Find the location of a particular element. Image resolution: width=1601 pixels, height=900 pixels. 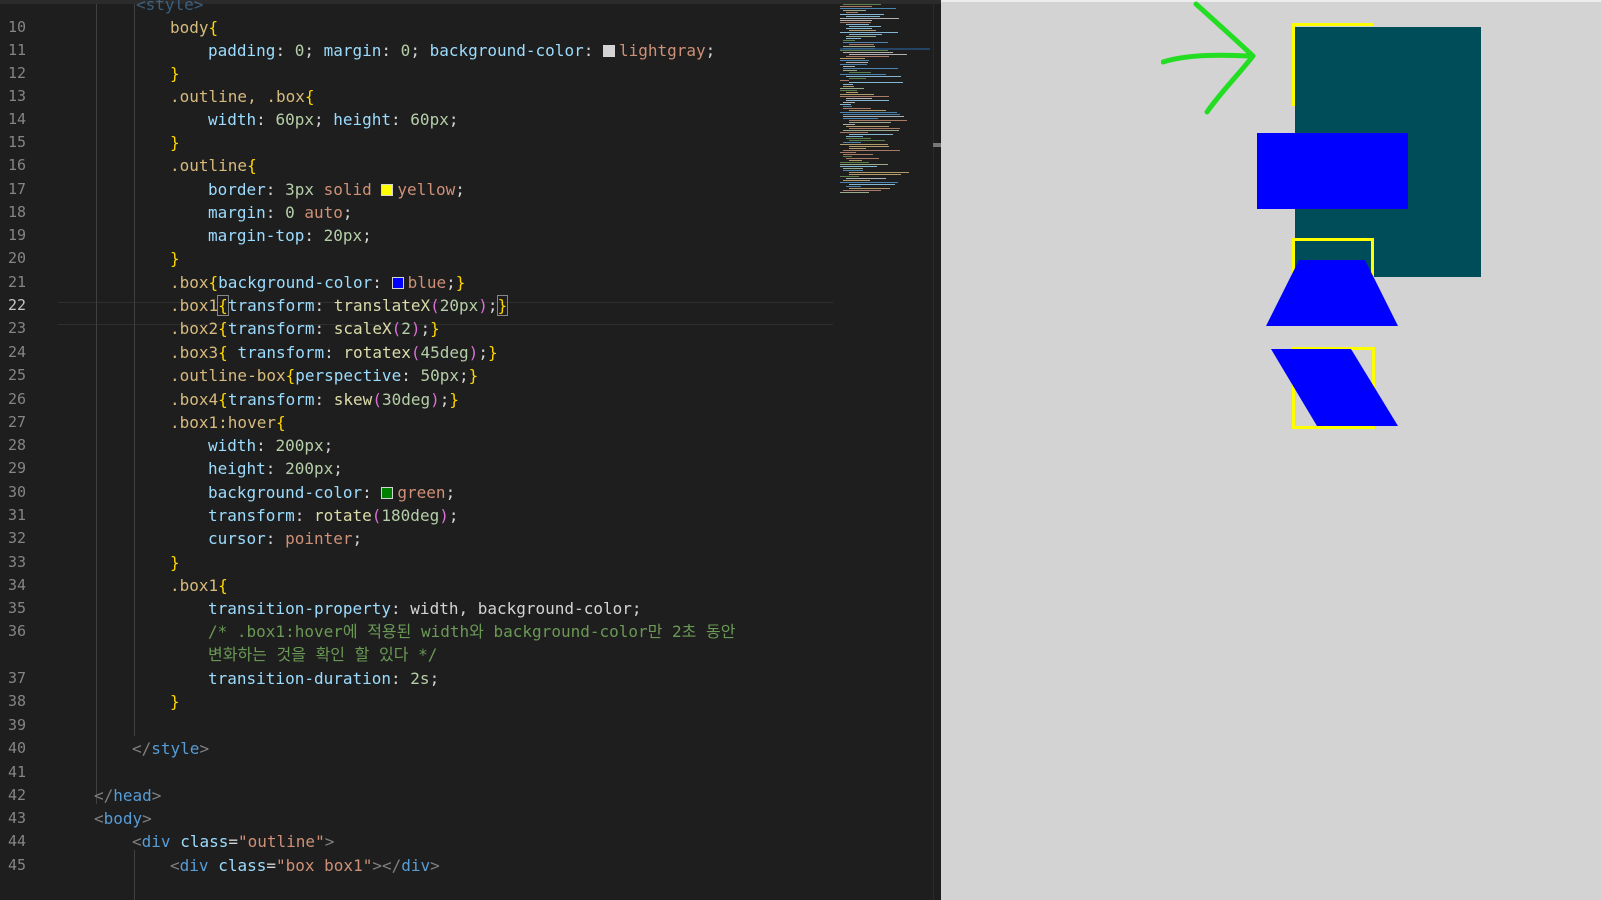

css-selector: .box1:hover is located at coordinates (223, 422).